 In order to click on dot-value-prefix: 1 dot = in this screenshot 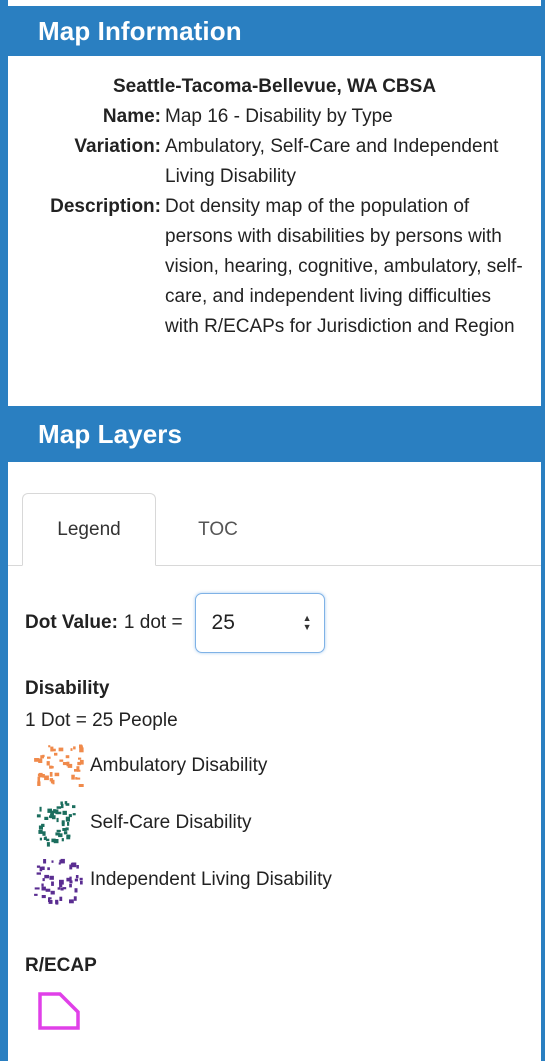, I will do `click(153, 622)`.